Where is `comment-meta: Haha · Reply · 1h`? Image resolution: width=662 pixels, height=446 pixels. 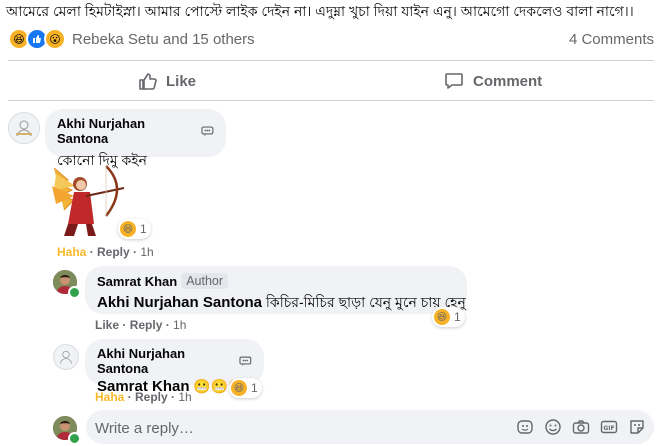
comment-meta: Haha · Reply · 1h is located at coordinates (105, 252).